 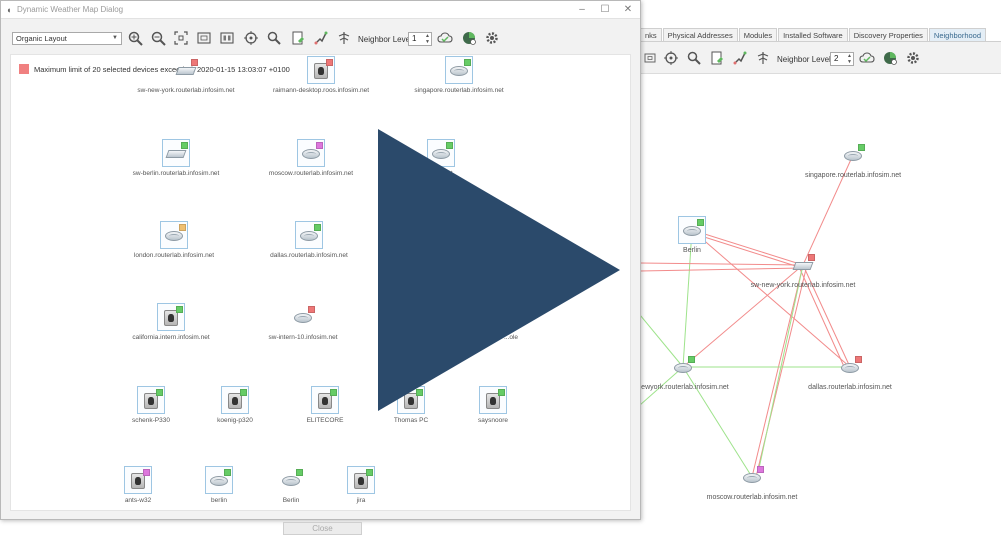 I want to click on tab-links: nks, so click(x=651, y=35).